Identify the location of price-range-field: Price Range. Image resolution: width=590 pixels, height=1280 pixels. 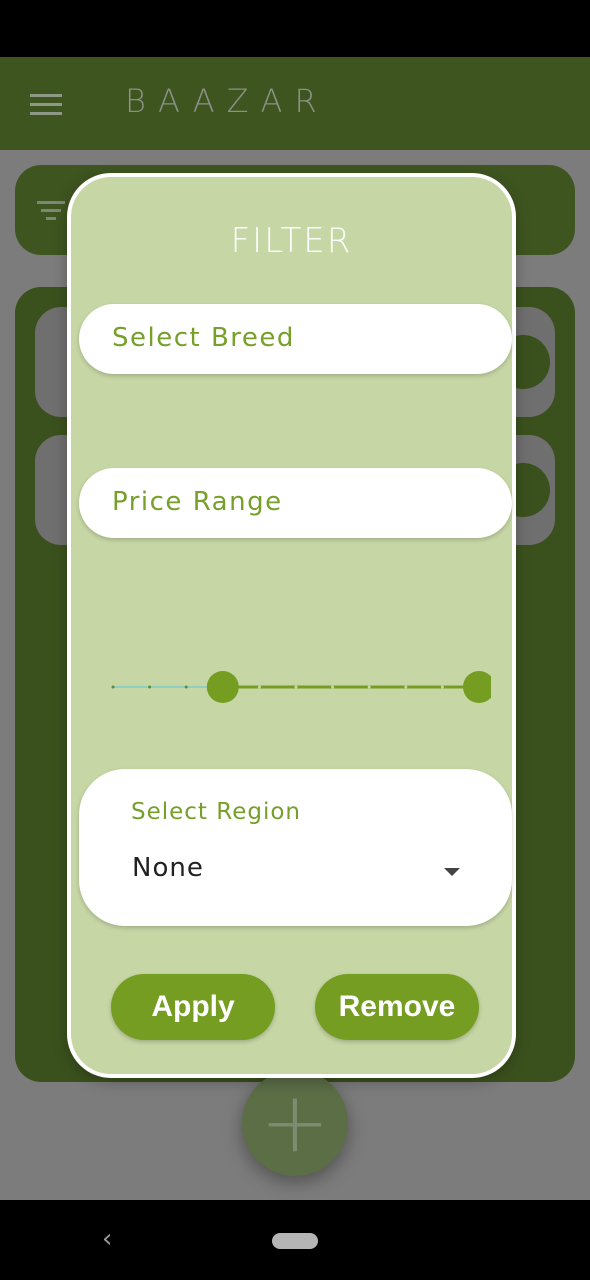
(295, 503).